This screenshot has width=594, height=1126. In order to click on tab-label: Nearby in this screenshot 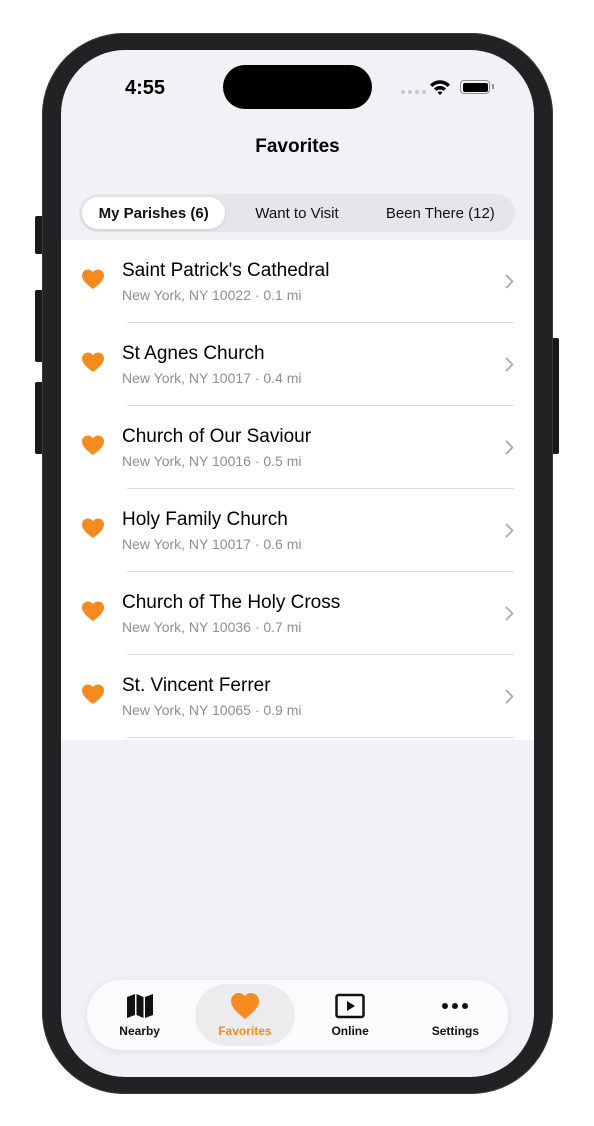, I will do `click(139, 1031)`.